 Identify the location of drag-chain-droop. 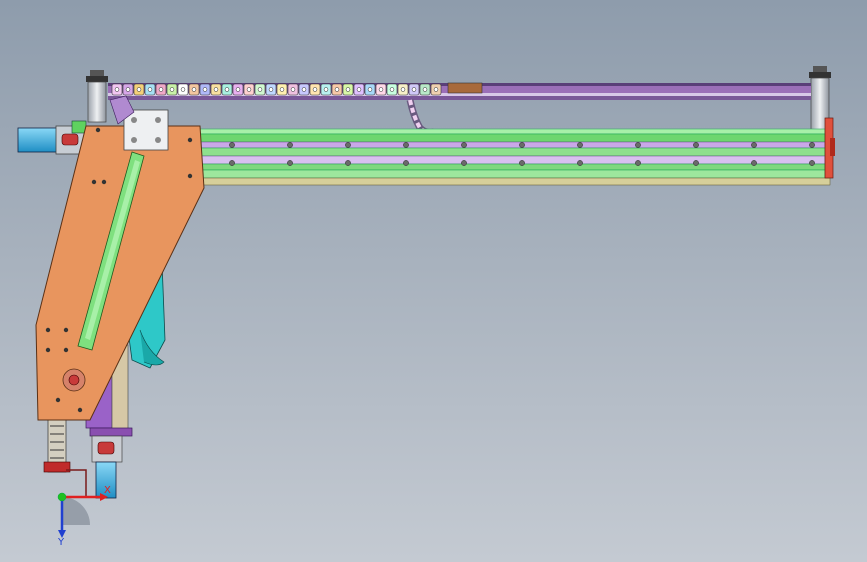
(420, 117).